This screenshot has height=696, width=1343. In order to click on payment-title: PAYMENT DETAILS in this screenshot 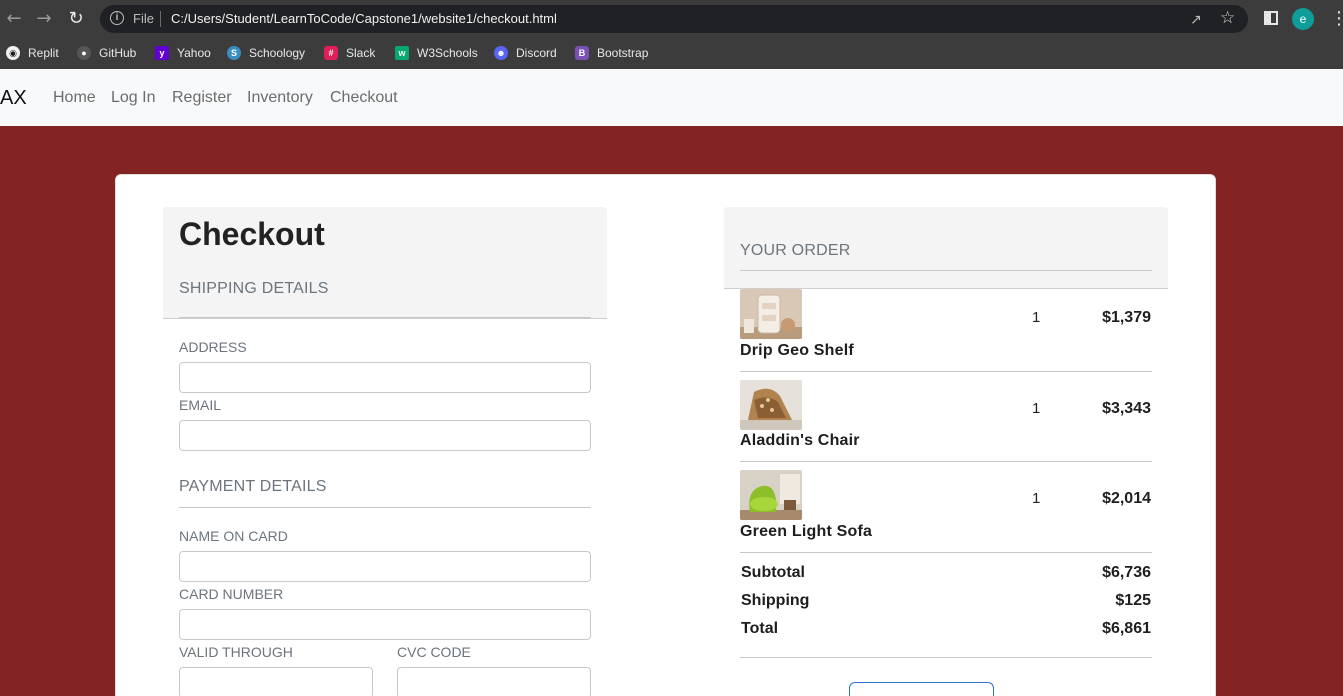, I will do `click(253, 486)`.